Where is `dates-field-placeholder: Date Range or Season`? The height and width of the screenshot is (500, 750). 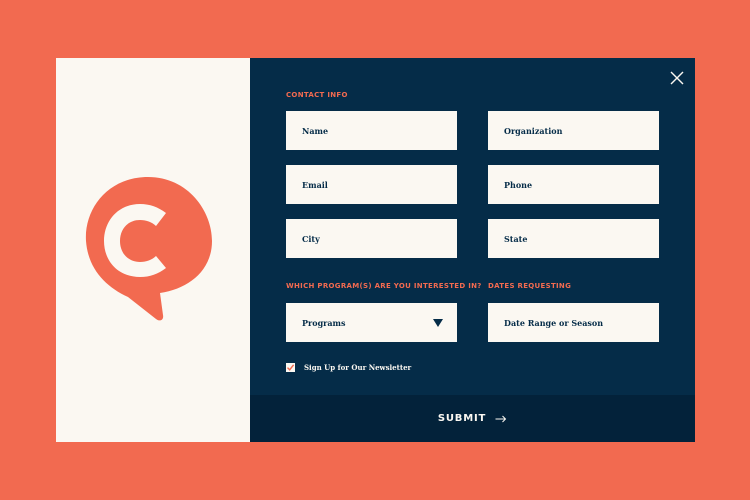
dates-field-placeholder: Date Range or Season is located at coordinates (554, 322).